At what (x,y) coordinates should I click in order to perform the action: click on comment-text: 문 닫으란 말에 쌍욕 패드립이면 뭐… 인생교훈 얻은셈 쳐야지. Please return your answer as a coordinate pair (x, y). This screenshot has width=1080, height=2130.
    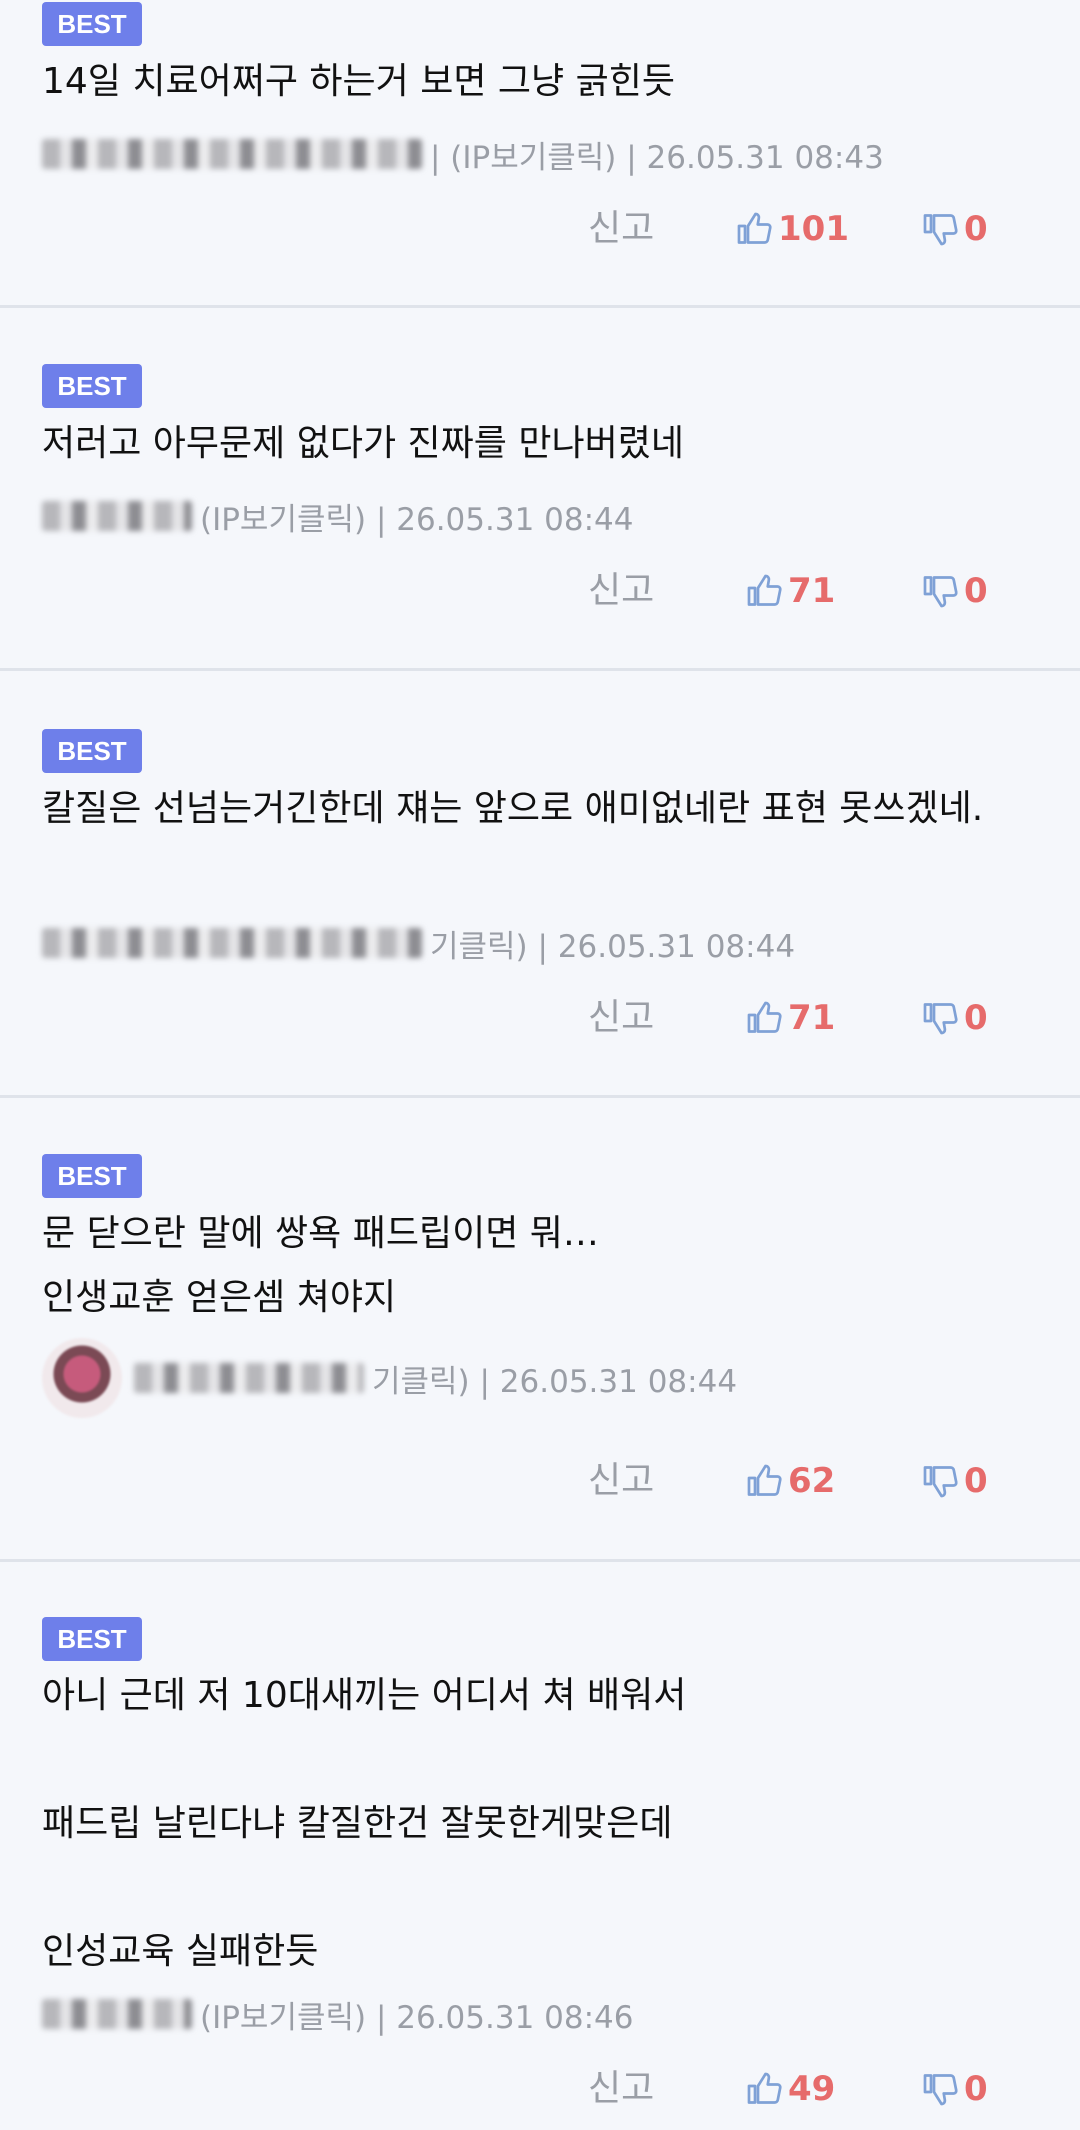
    Looking at the image, I should click on (320, 1265).